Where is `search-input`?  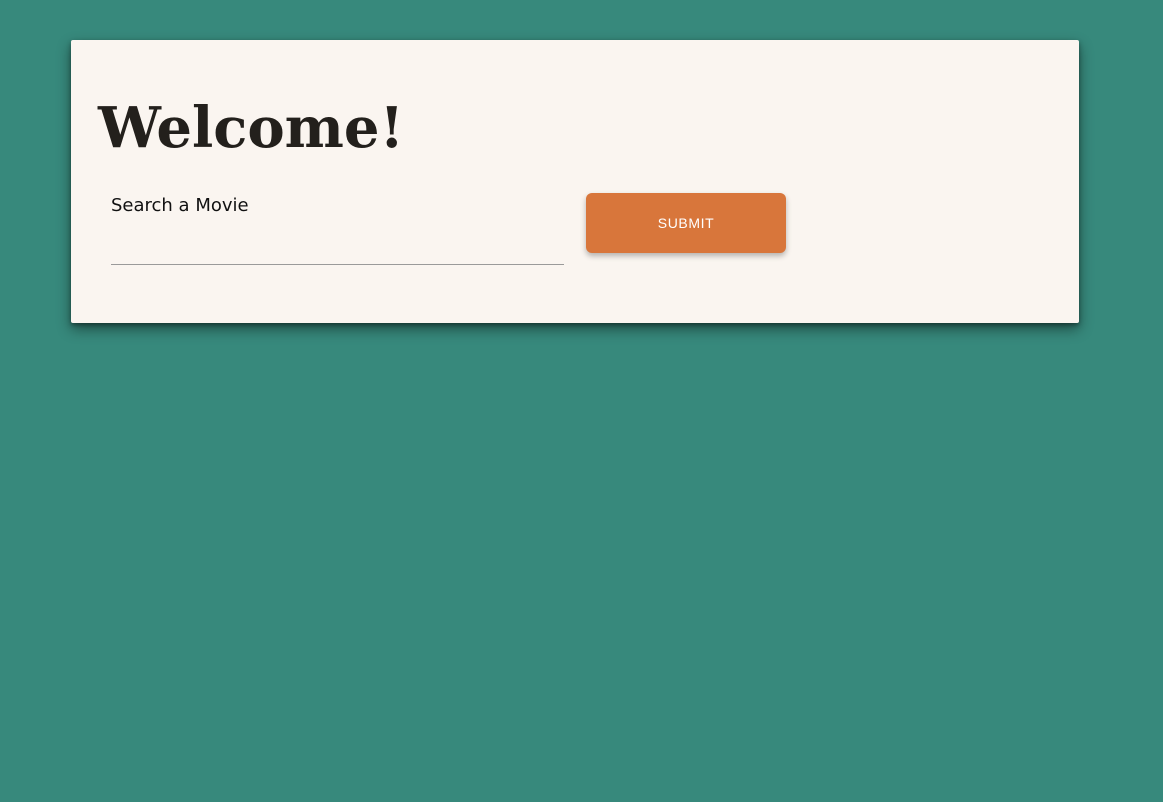
search-input is located at coordinates (337, 246).